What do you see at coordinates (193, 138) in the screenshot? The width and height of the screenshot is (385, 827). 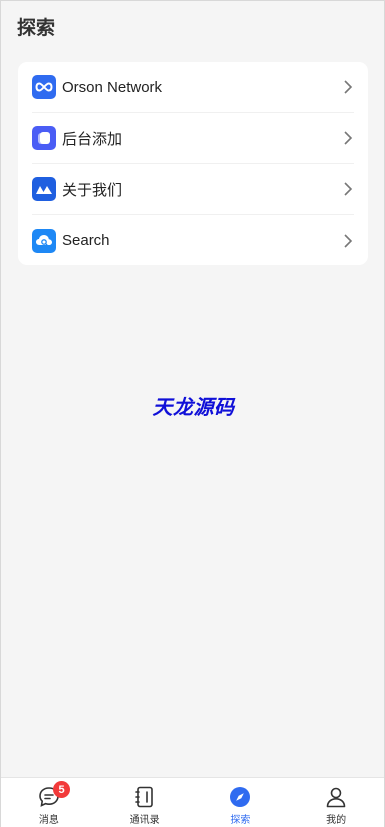 I see `menu-item-admin-add: 后台添加` at bounding box center [193, 138].